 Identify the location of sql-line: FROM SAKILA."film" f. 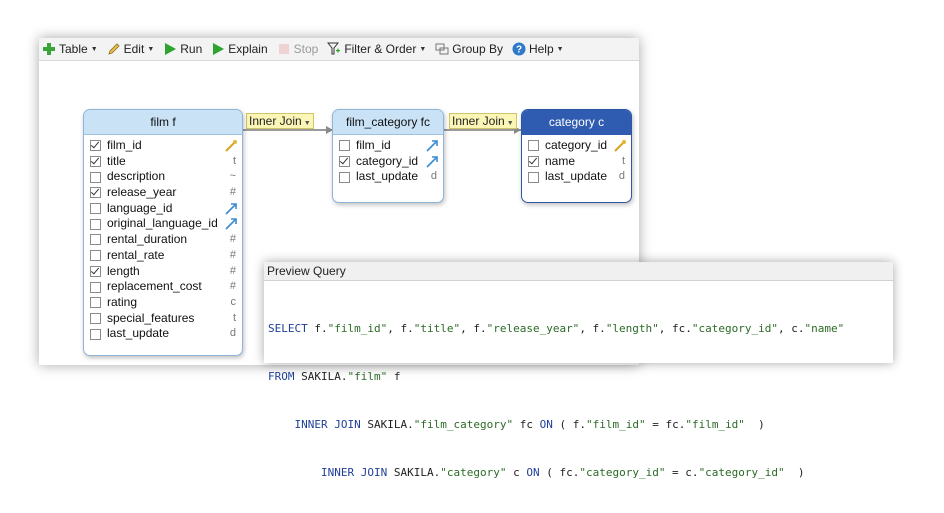
(334, 376).